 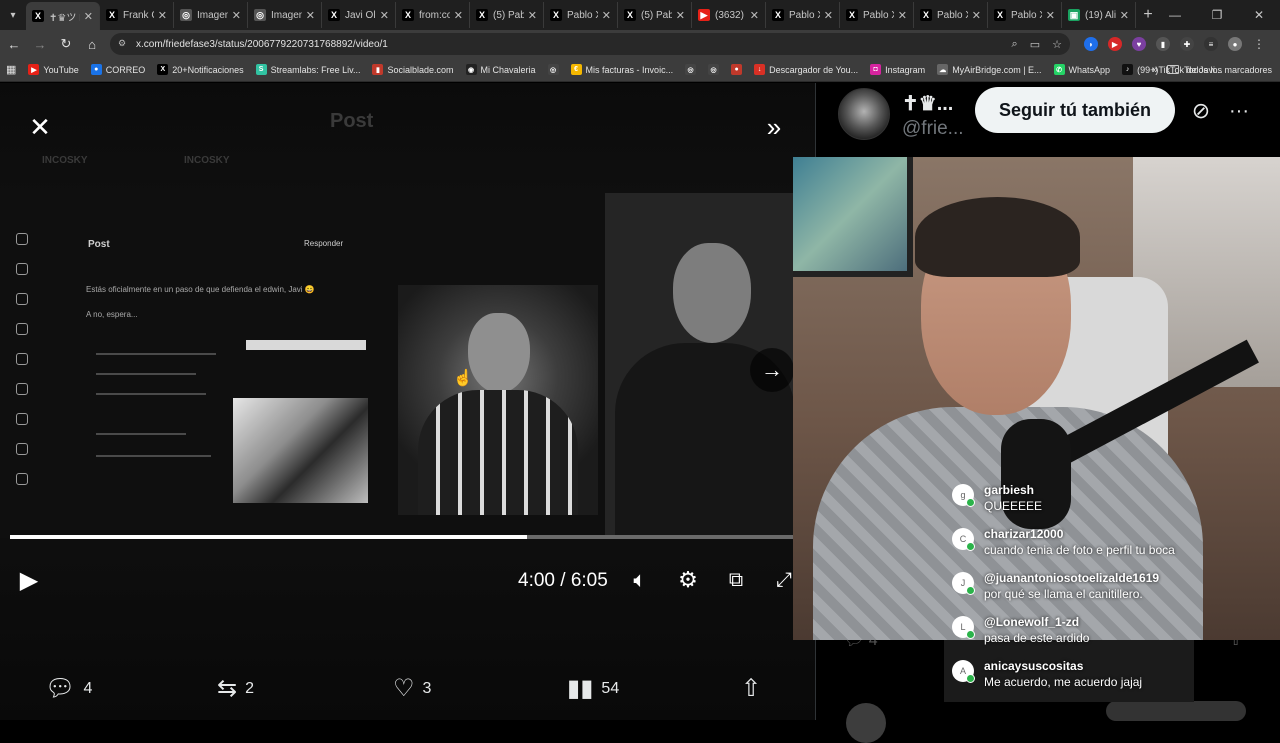 I want to click on extension-3-icon: ♥, so click(x=1139, y=44).